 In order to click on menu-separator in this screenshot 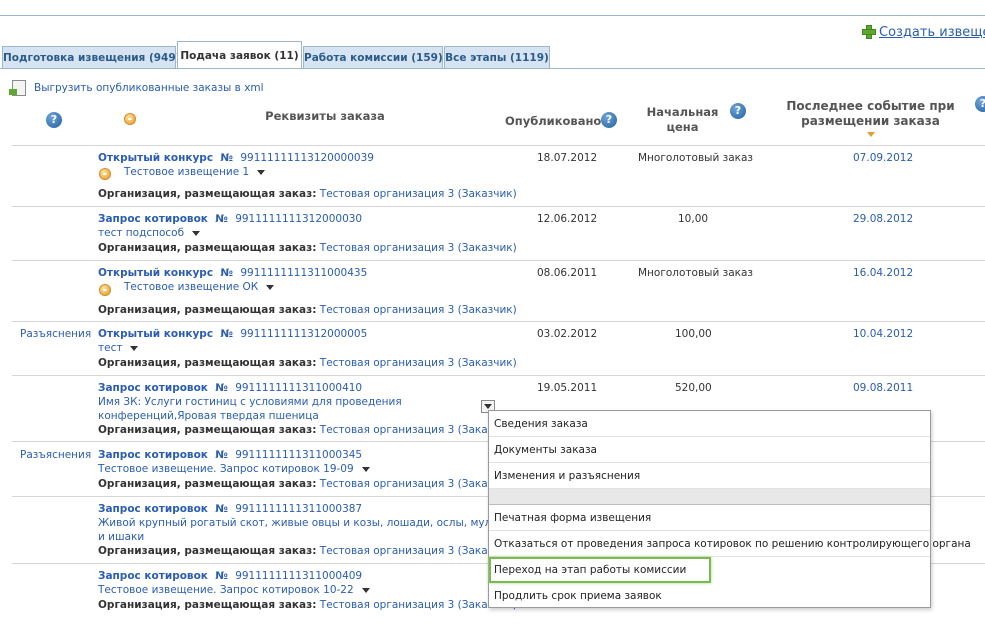, I will do `click(709, 497)`.